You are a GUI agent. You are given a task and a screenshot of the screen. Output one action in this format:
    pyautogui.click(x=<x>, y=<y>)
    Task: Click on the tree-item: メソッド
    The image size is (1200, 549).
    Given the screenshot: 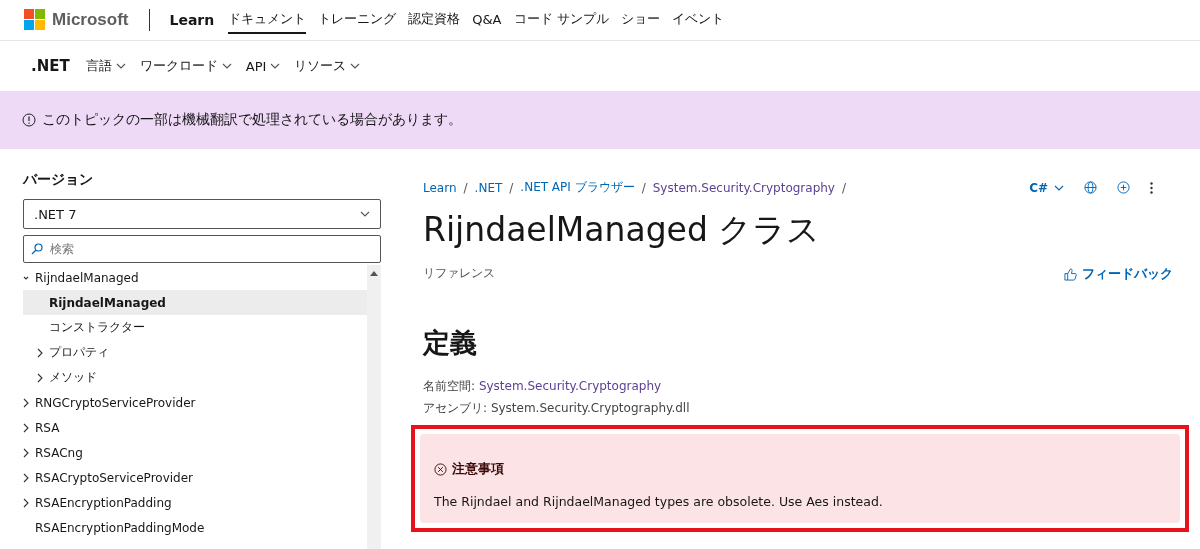 What is the action you would take?
    pyautogui.click(x=195, y=377)
    